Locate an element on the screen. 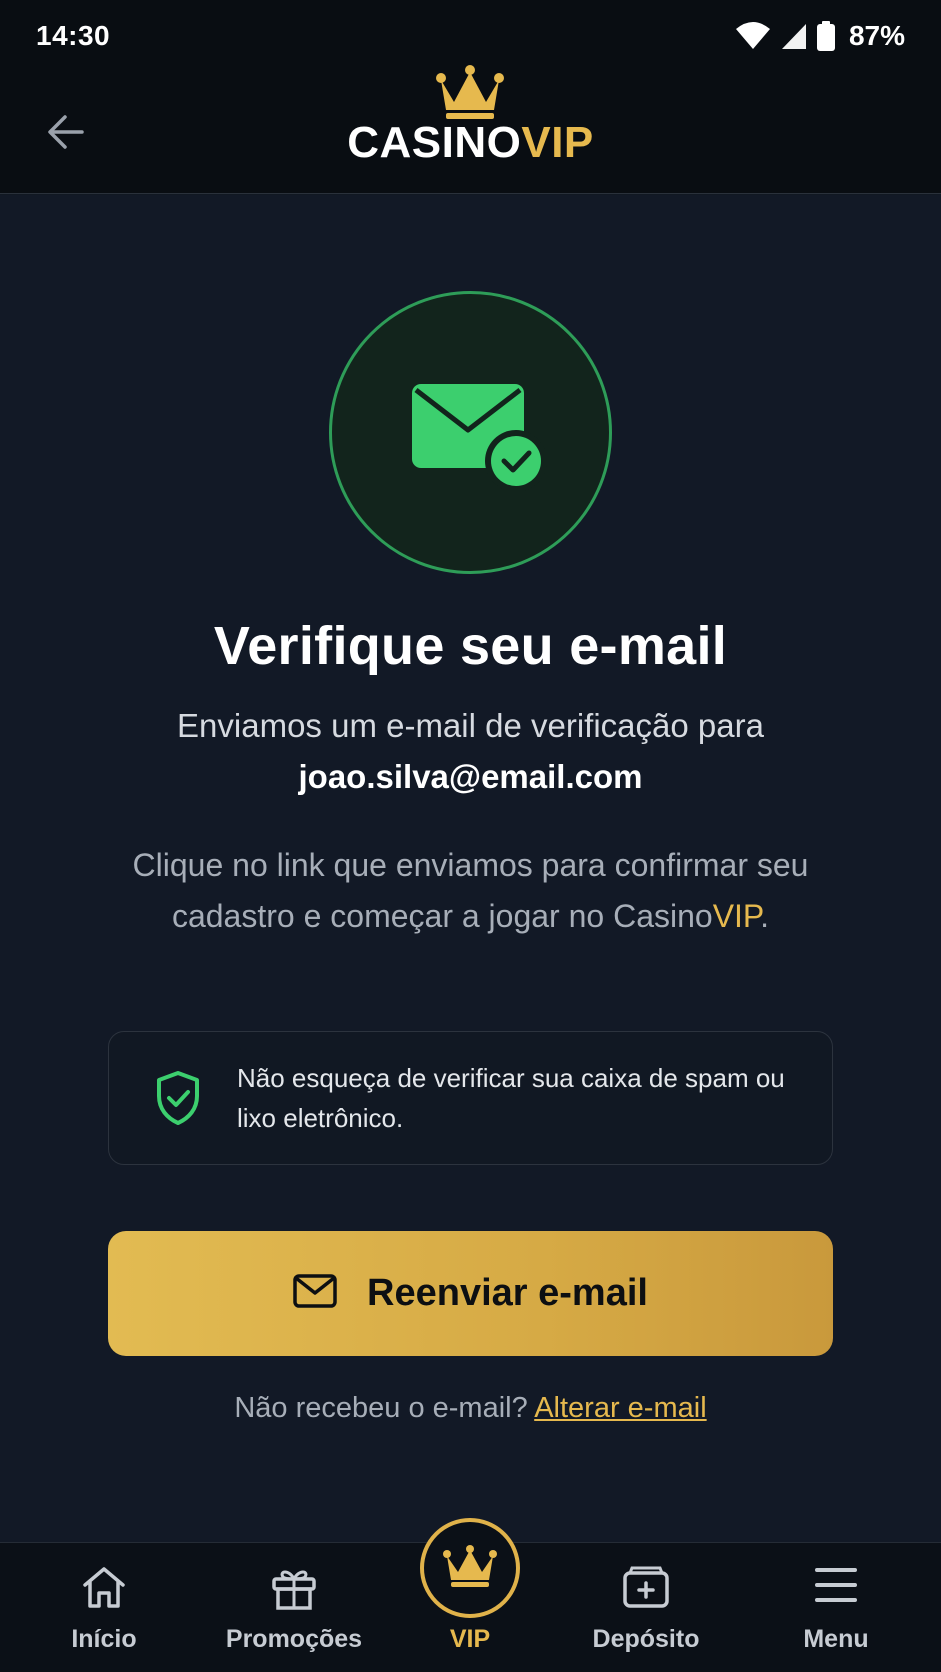 Image resolution: width=941 pixels, height=1672 pixels. resend-email-button: Reenviar e-mail is located at coordinates (470, 1293).